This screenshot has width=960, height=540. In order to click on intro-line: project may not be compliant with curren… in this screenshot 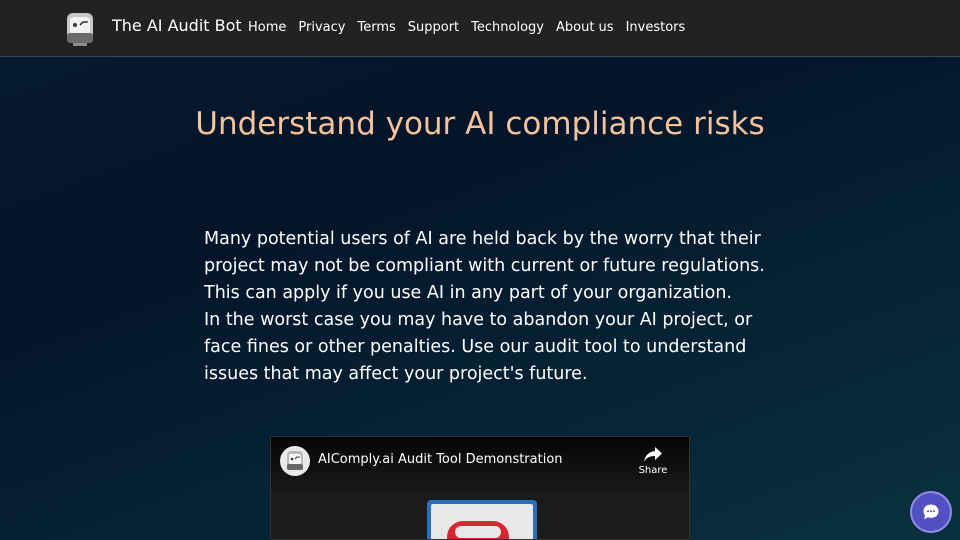, I will do `click(484, 266)`.